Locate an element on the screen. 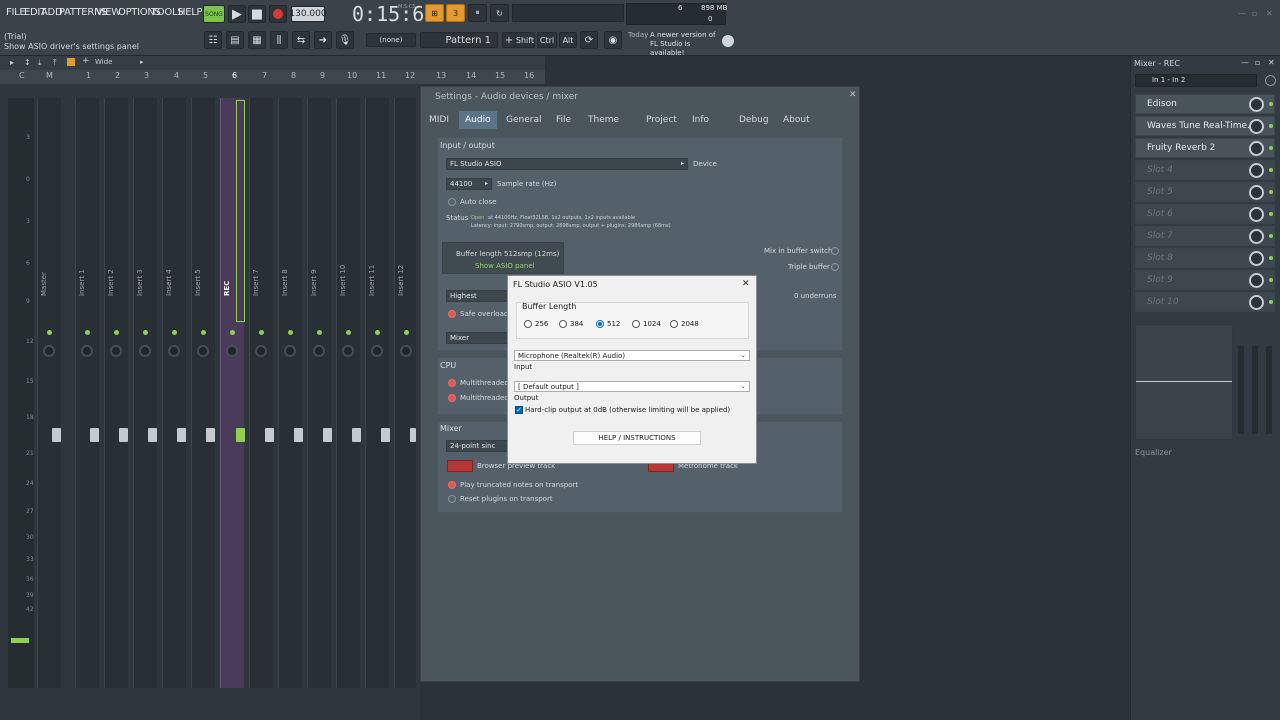 This screenshot has height=720, width=1280. tab-theme: Theme is located at coordinates (603, 120).